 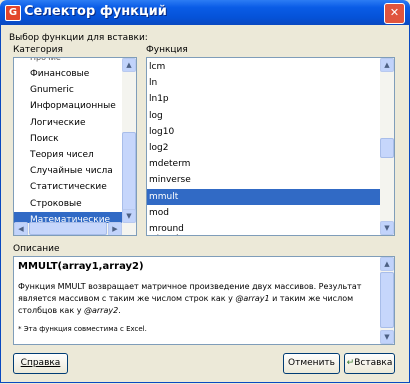 I want to click on function-item: lcm, so click(x=263, y=67).